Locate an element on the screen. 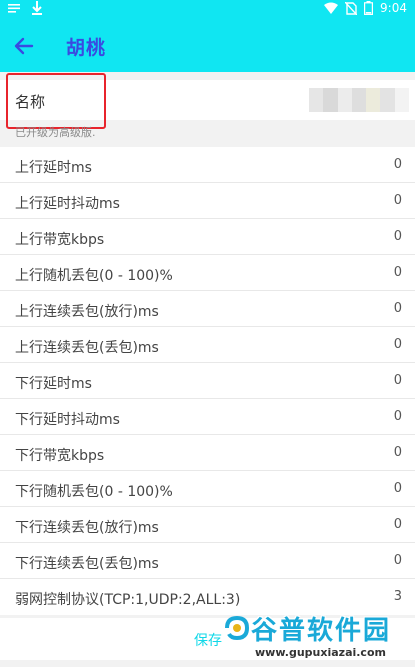 The width and height of the screenshot is (415, 667). param-label: 下行连续丢包(丢包)ms is located at coordinates (87, 564).